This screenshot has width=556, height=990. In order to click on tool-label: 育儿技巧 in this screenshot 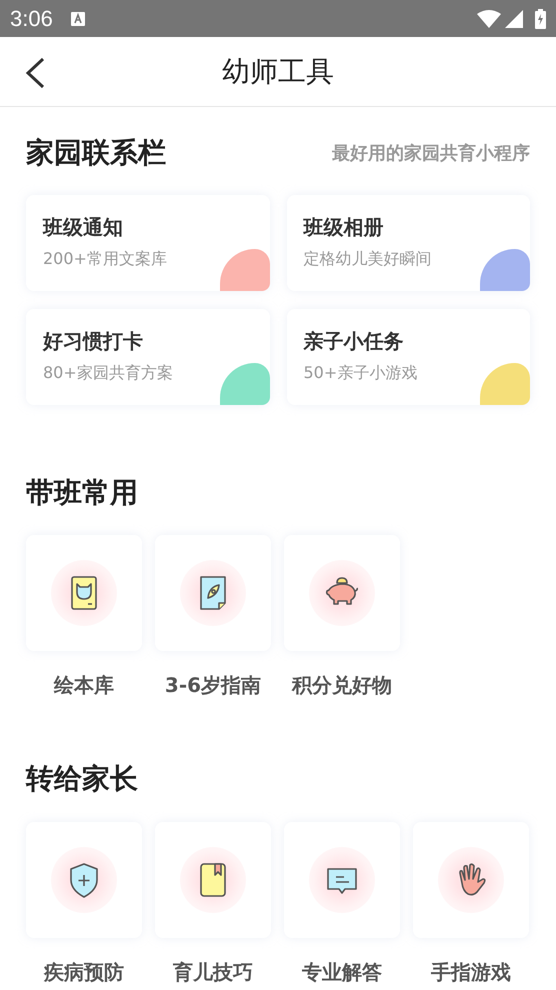, I will do `click(213, 972)`.